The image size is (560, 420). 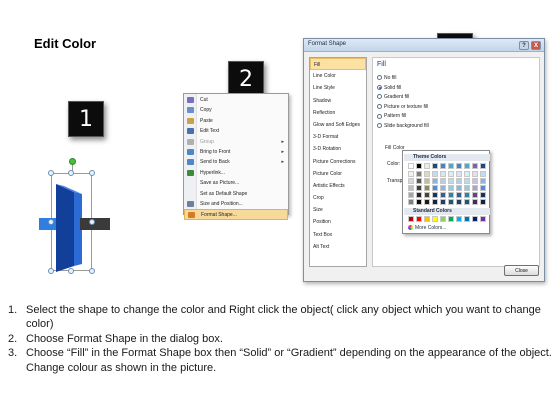 What do you see at coordinates (521, 270) in the screenshot?
I see `close-button: Close` at bounding box center [521, 270].